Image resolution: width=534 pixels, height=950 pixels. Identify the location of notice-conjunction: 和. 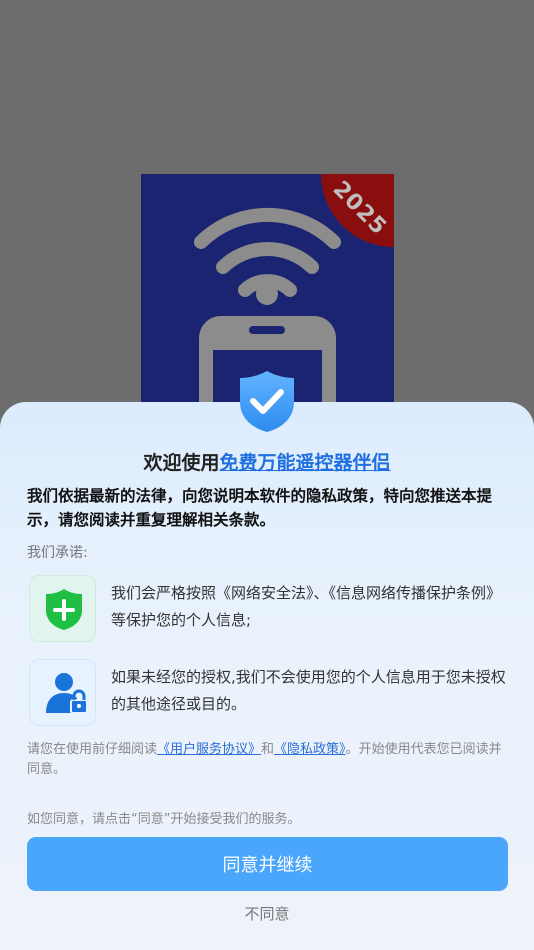
(268, 749).